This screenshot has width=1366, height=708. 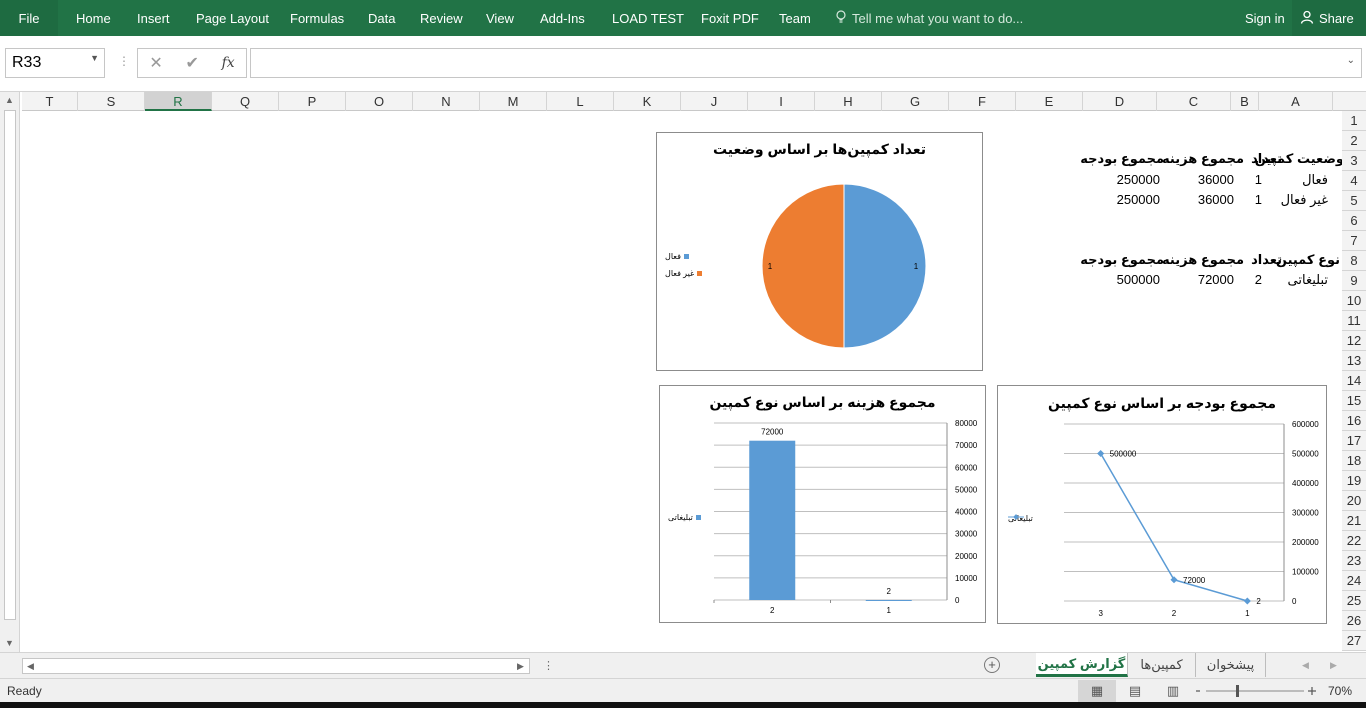 What do you see at coordinates (1354, 141) in the screenshot?
I see `row-header-2: 2` at bounding box center [1354, 141].